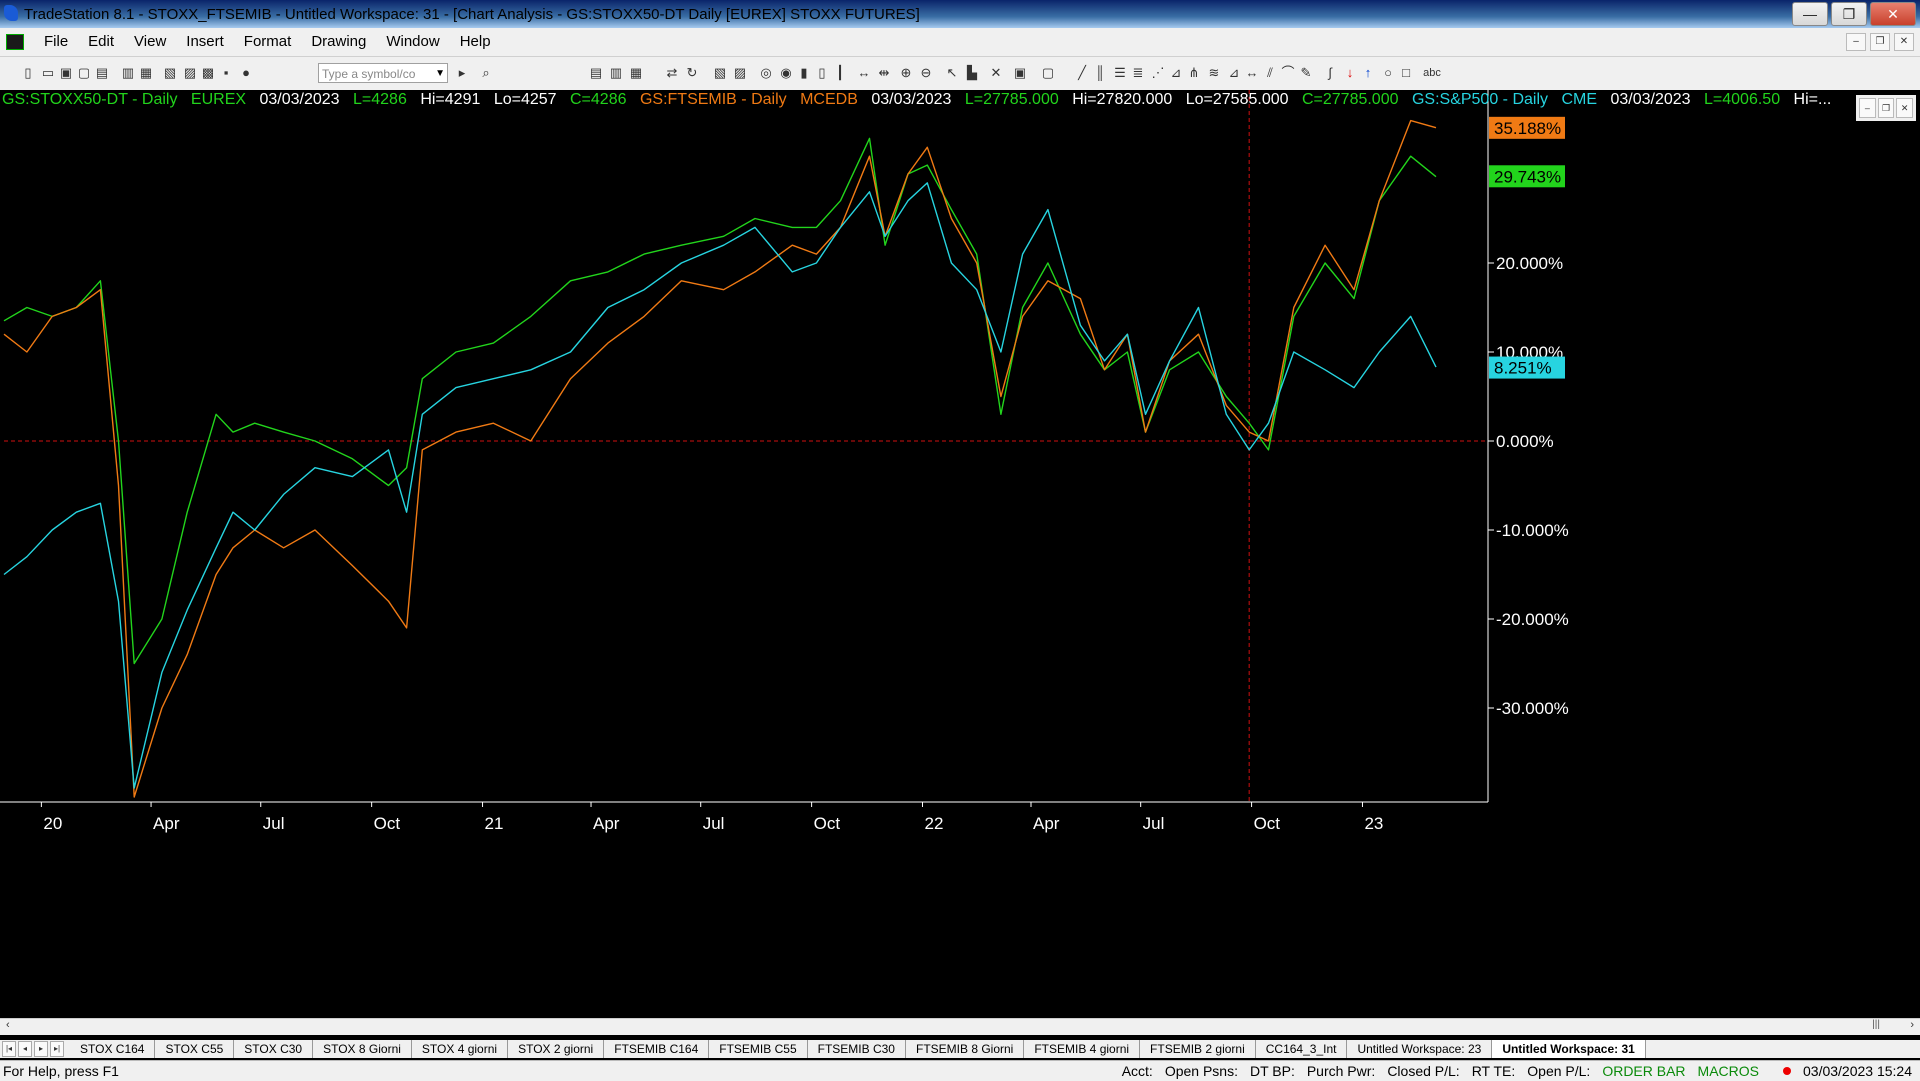  What do you see at coordinates (996, 73) in the screenshot?
I see `tools-icon: ✕` at bounding box center [996, 73].